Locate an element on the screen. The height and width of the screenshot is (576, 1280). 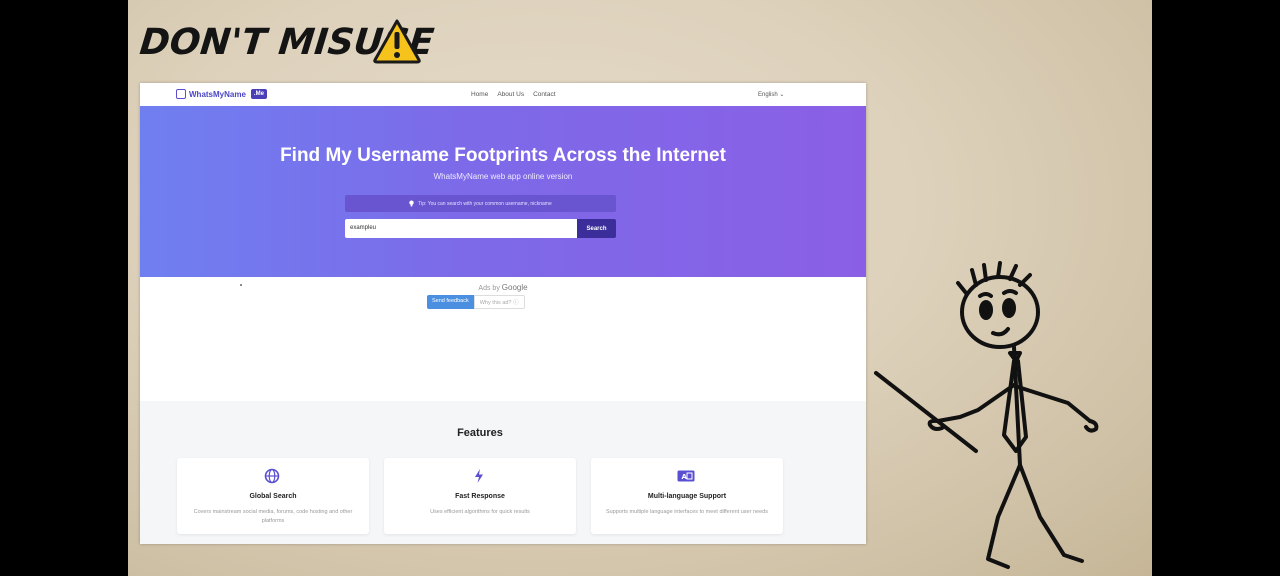
ads-by-text: Ads by is located at coordinates (489, 288).